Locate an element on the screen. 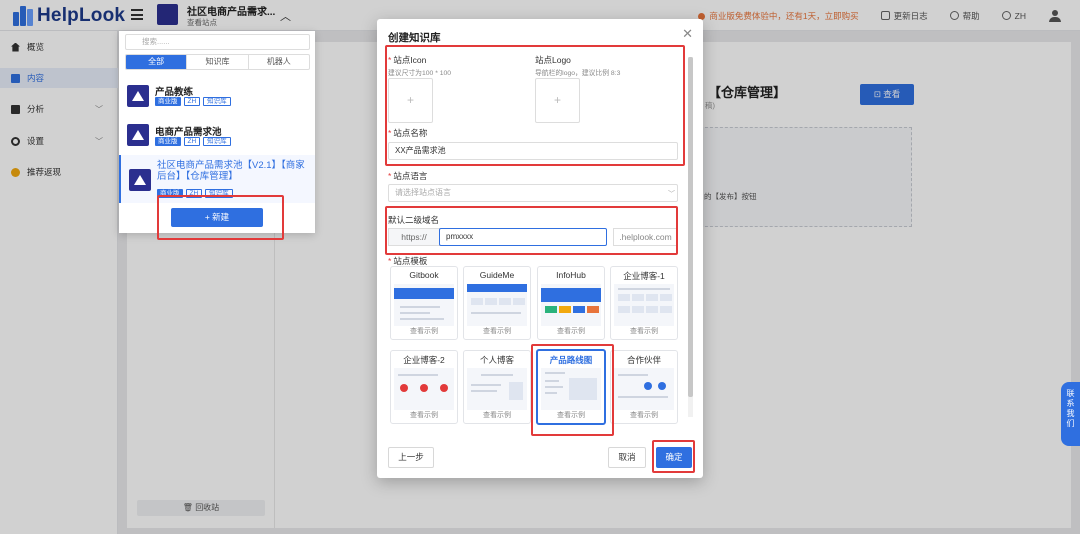 This screenshot has width=1080, height=534. chevron-down-icon: ﹀ is located at coordinates (671, 194).